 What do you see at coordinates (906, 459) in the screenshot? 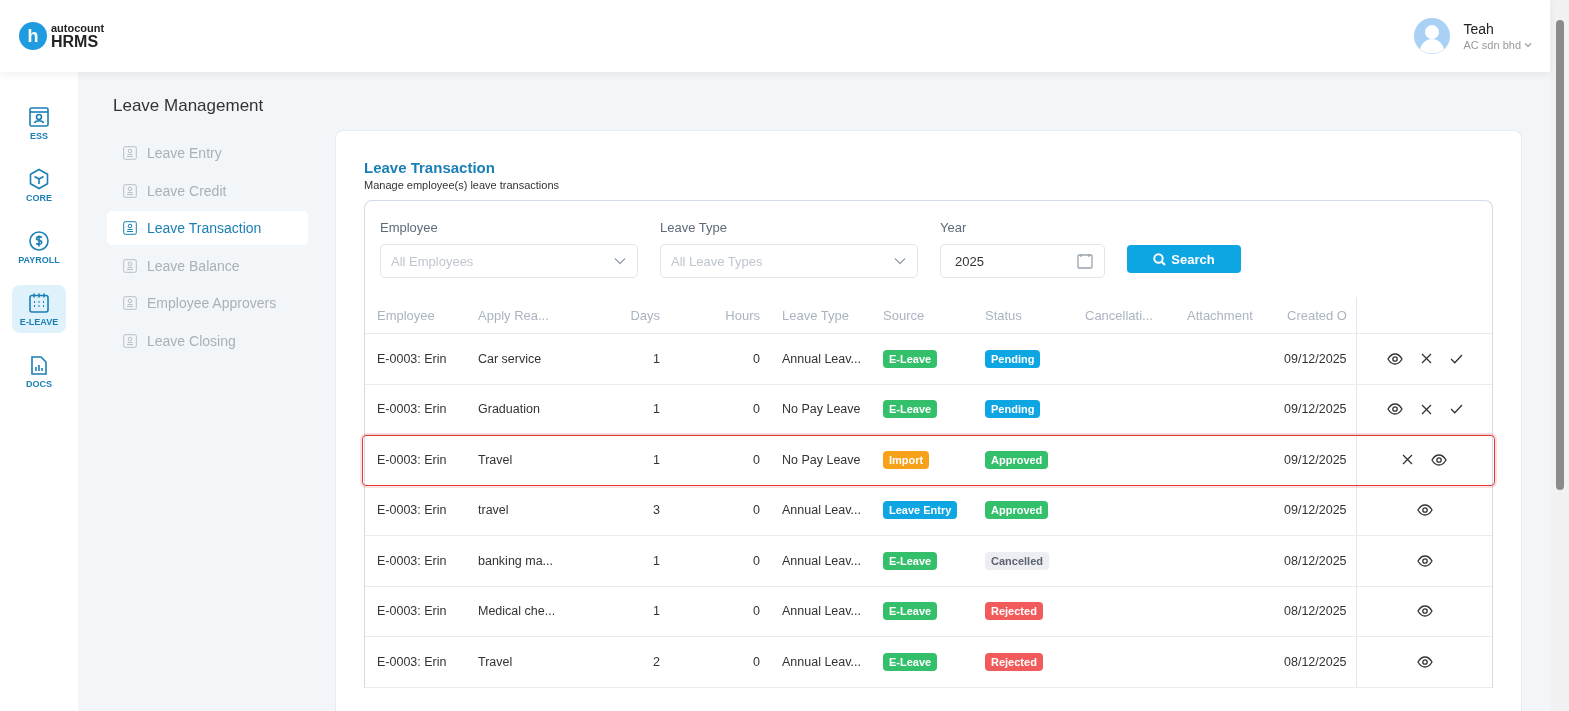
I see `source-tag: Import` at bounding box center [906, 459].